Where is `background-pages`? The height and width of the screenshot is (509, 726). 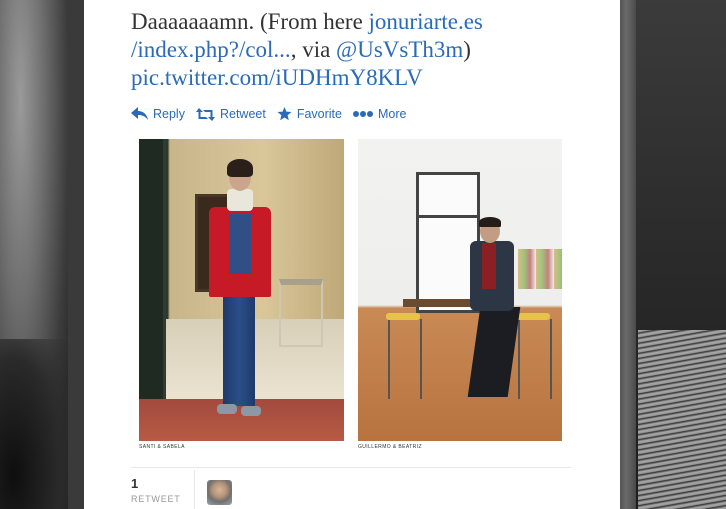 background-pages is located at coordinates (682, 419).